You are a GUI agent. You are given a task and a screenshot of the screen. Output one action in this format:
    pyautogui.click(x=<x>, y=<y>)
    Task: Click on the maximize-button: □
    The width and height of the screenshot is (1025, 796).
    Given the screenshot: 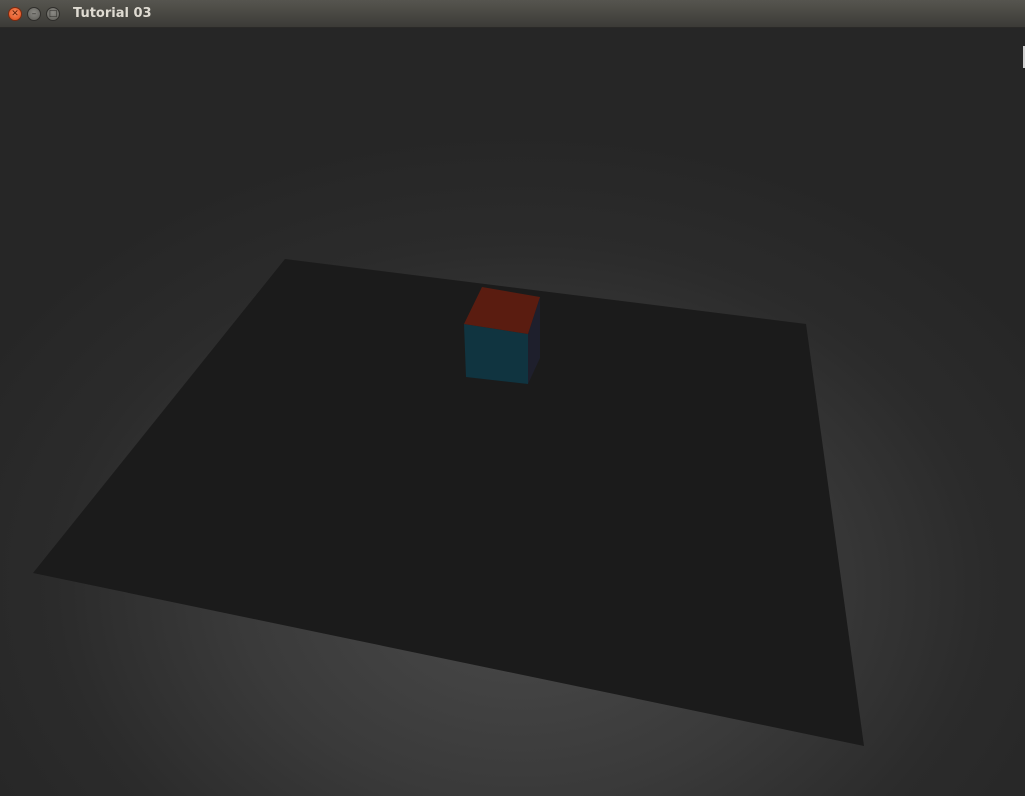 What is the action you would take?
    pyautogui.click(x=53, y=14)
    